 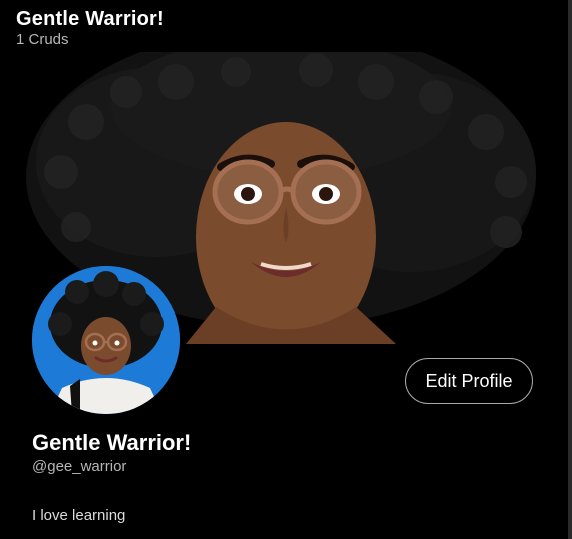 I want to click on header-title: Gentle Warrior!, so click(x=90, y=19).